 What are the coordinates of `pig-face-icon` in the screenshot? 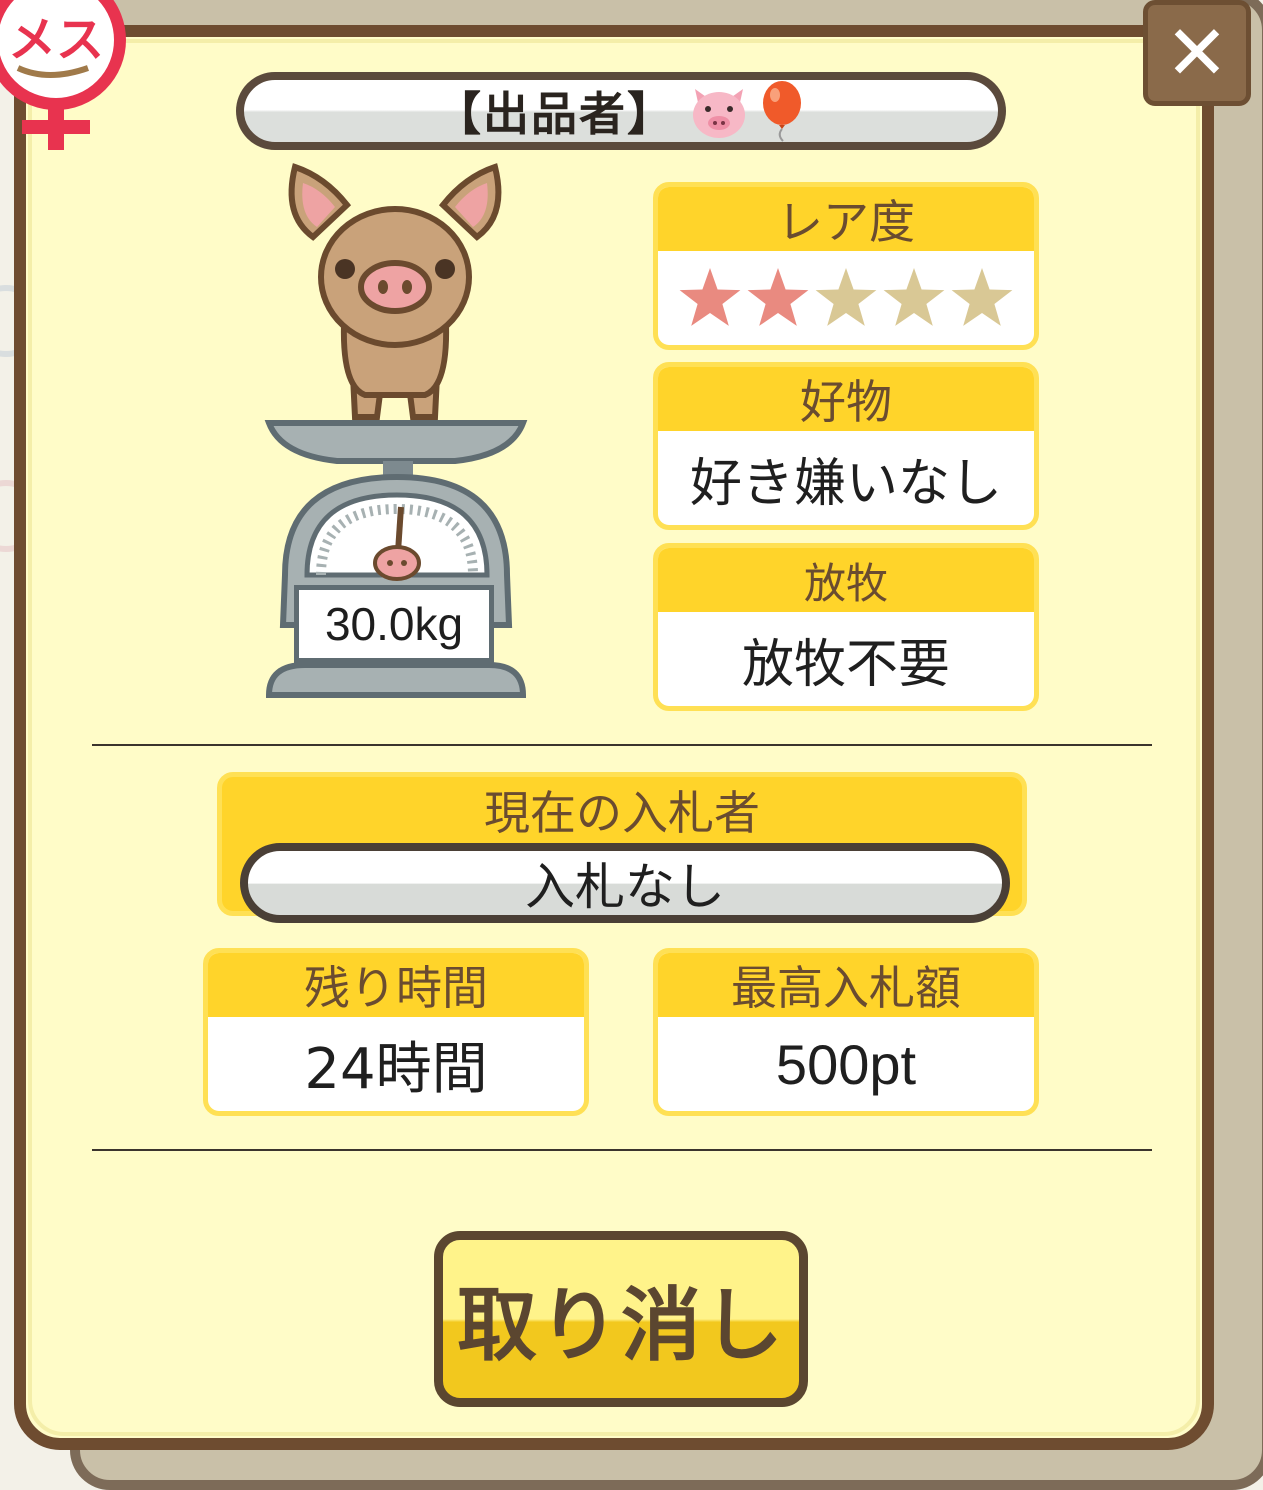 It's located at (719, 113).